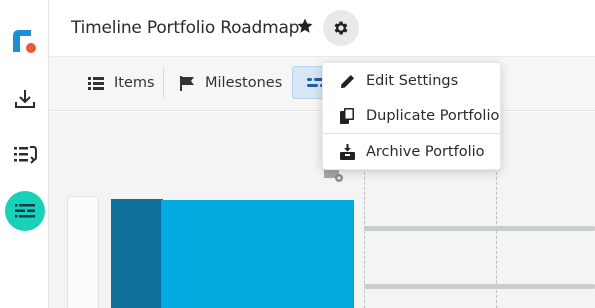  I want to click on flag-icon, so click(187, 83).